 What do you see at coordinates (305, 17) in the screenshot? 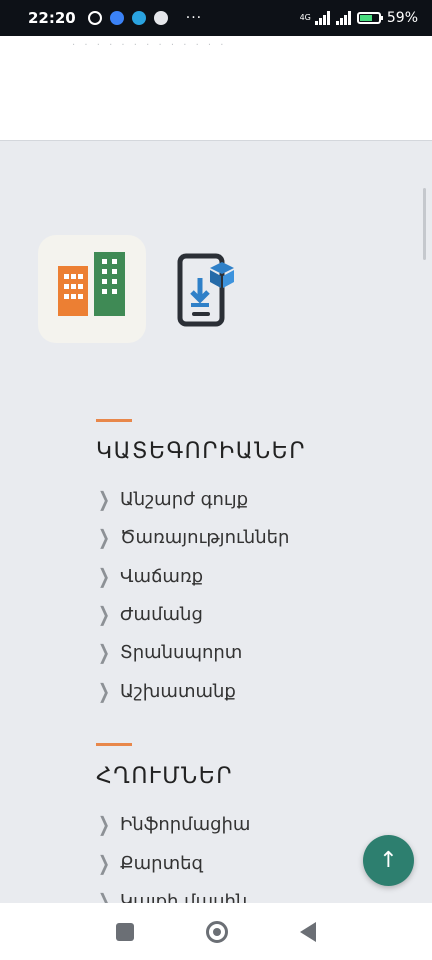
I see `network-type: 4G` at bounding box center [305, 17].